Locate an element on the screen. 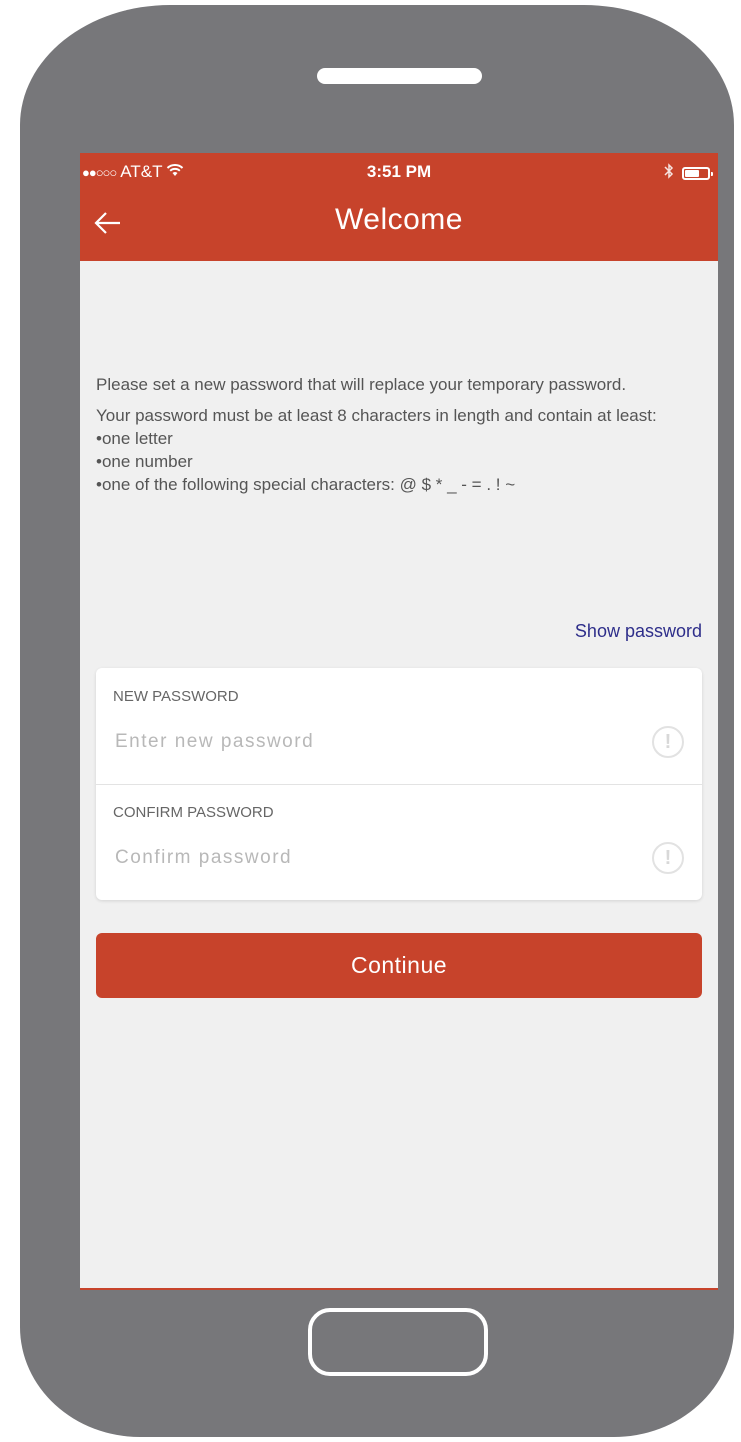 The width and height of the screenshot is (741, 1442). app-header: ●●○○○ AT&T 3:51 PM Welcome is located at coordinates (399, 207).